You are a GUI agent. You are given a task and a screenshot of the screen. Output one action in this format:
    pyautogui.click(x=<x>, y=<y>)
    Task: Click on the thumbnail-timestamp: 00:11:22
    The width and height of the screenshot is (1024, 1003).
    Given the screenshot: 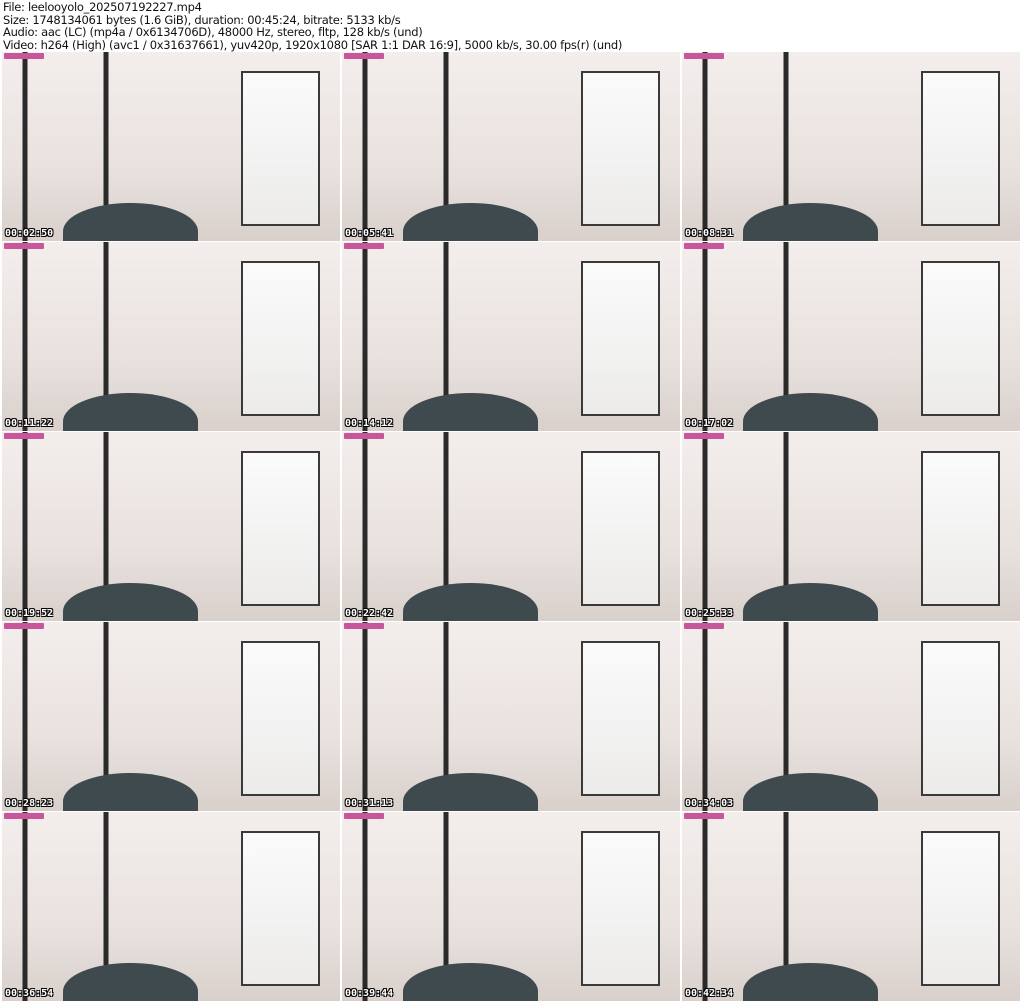 What is the action you would take?
    pyautogui.click(x=29, y=423)
    